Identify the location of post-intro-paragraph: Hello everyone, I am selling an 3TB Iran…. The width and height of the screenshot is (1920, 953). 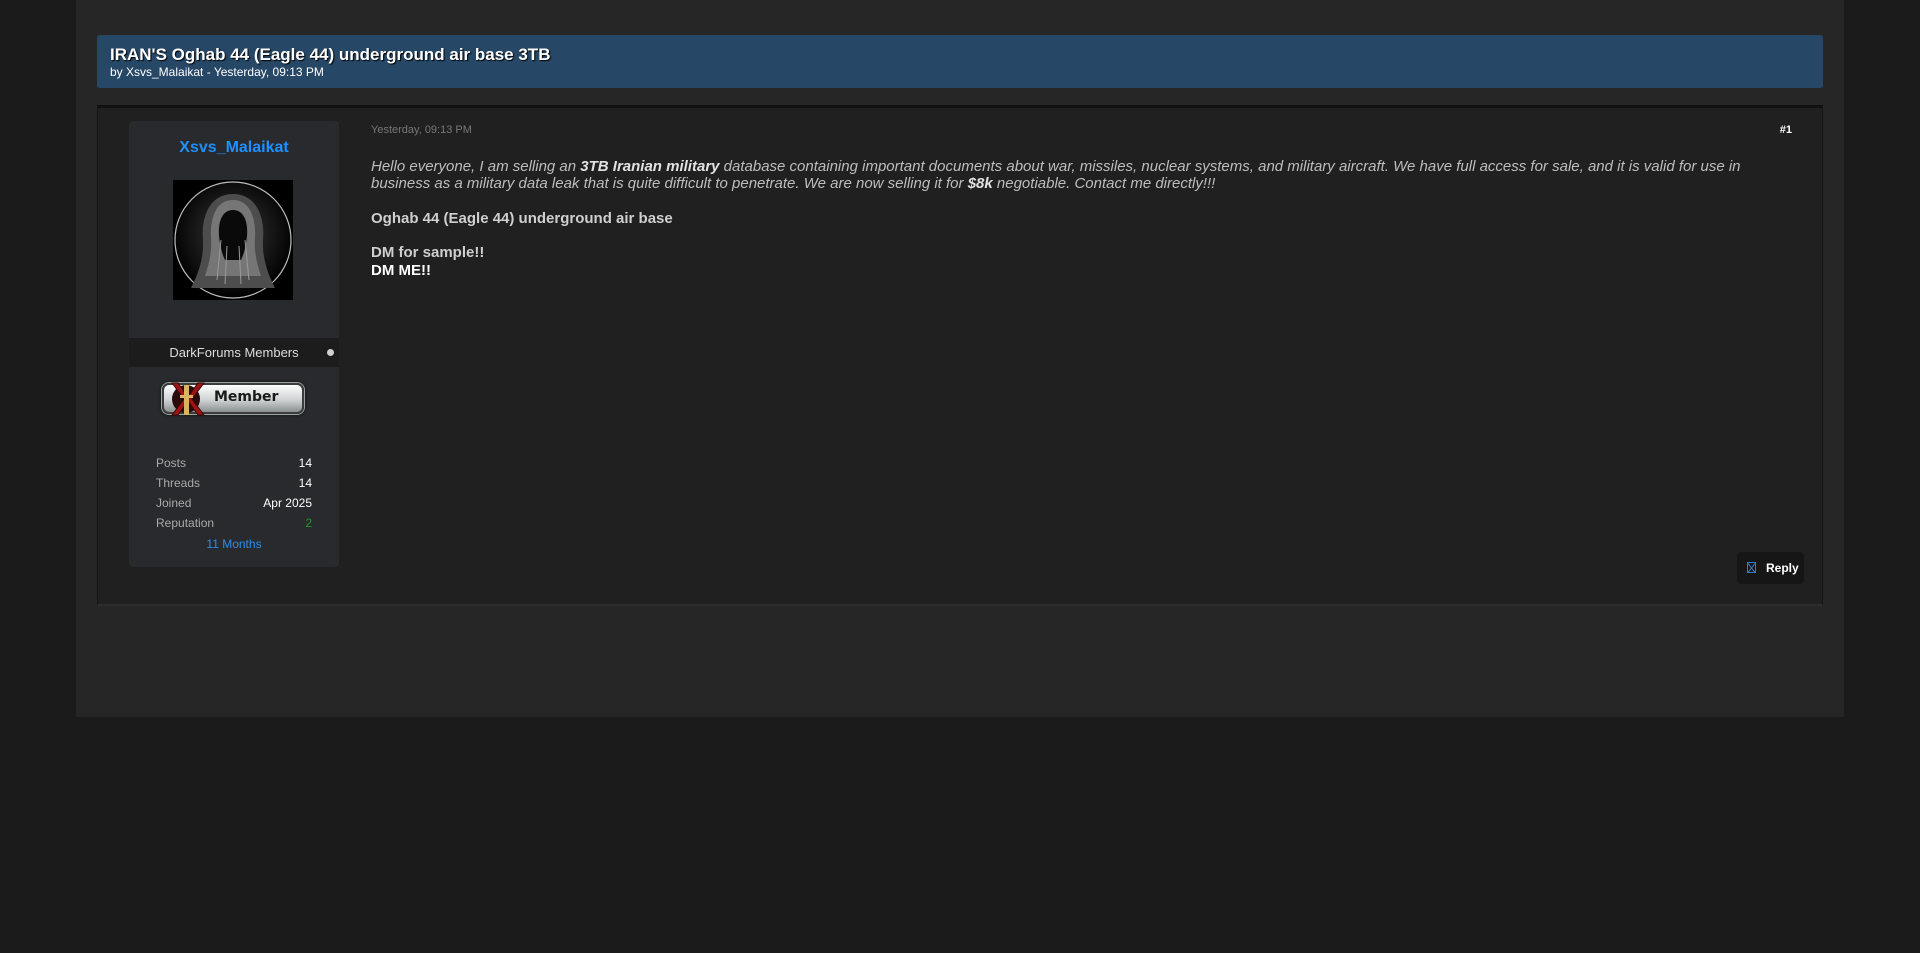
(1061, 175).